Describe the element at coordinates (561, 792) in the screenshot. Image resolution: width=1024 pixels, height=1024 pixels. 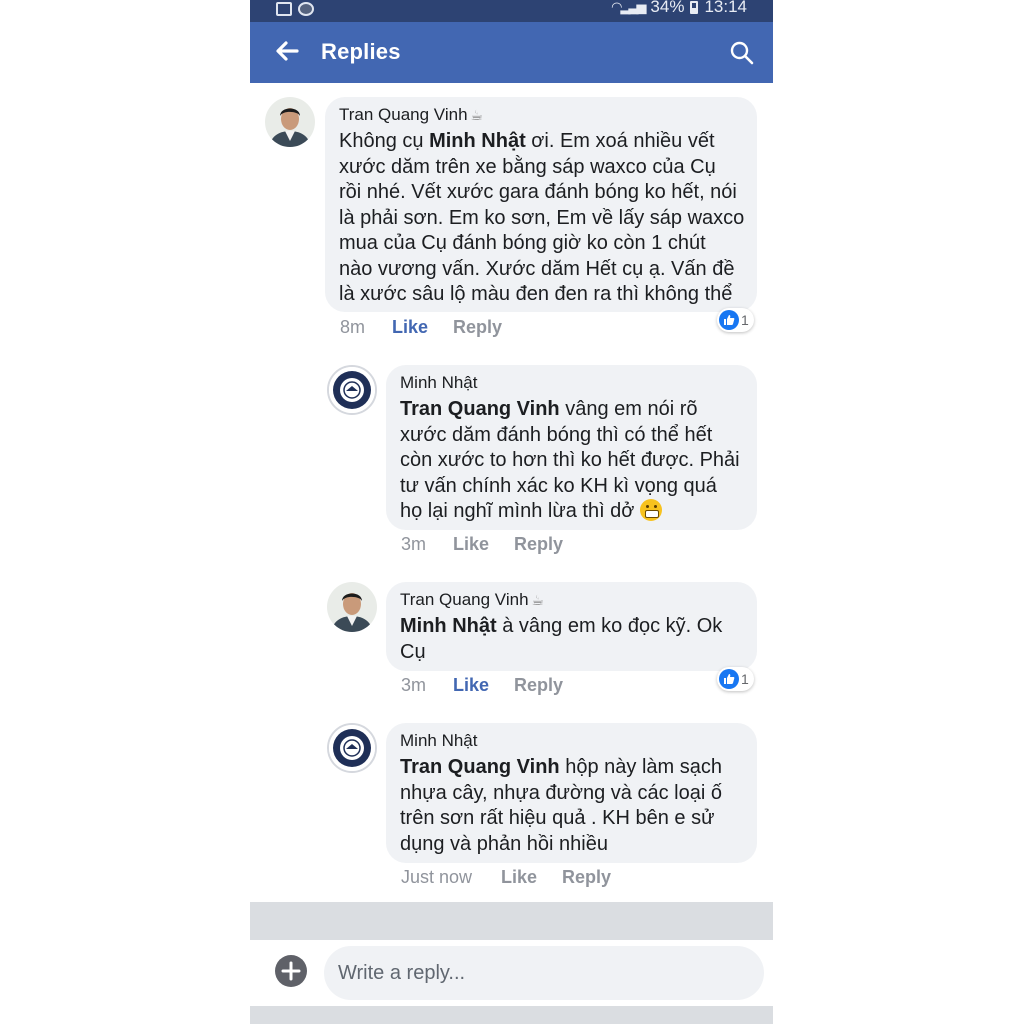
I see `text-line: nhựa cây, nhựa đường và các loại ố` at that location.